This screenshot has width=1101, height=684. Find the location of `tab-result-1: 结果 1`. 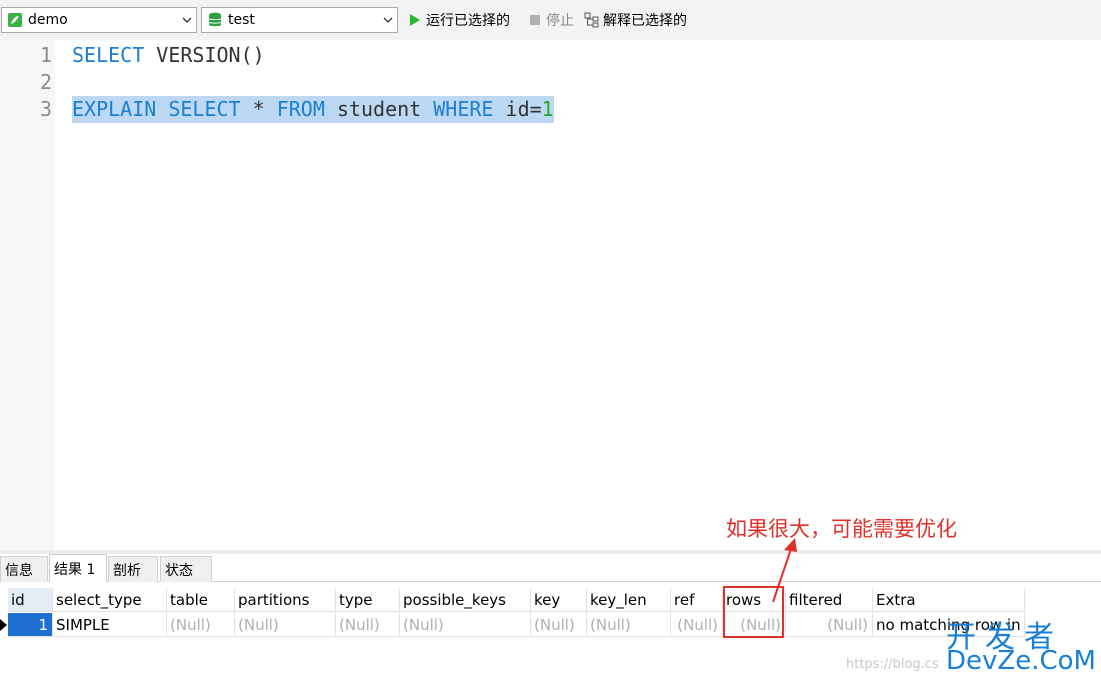

tab-result-1: 结果 1 is located at coordinates (78, 568).